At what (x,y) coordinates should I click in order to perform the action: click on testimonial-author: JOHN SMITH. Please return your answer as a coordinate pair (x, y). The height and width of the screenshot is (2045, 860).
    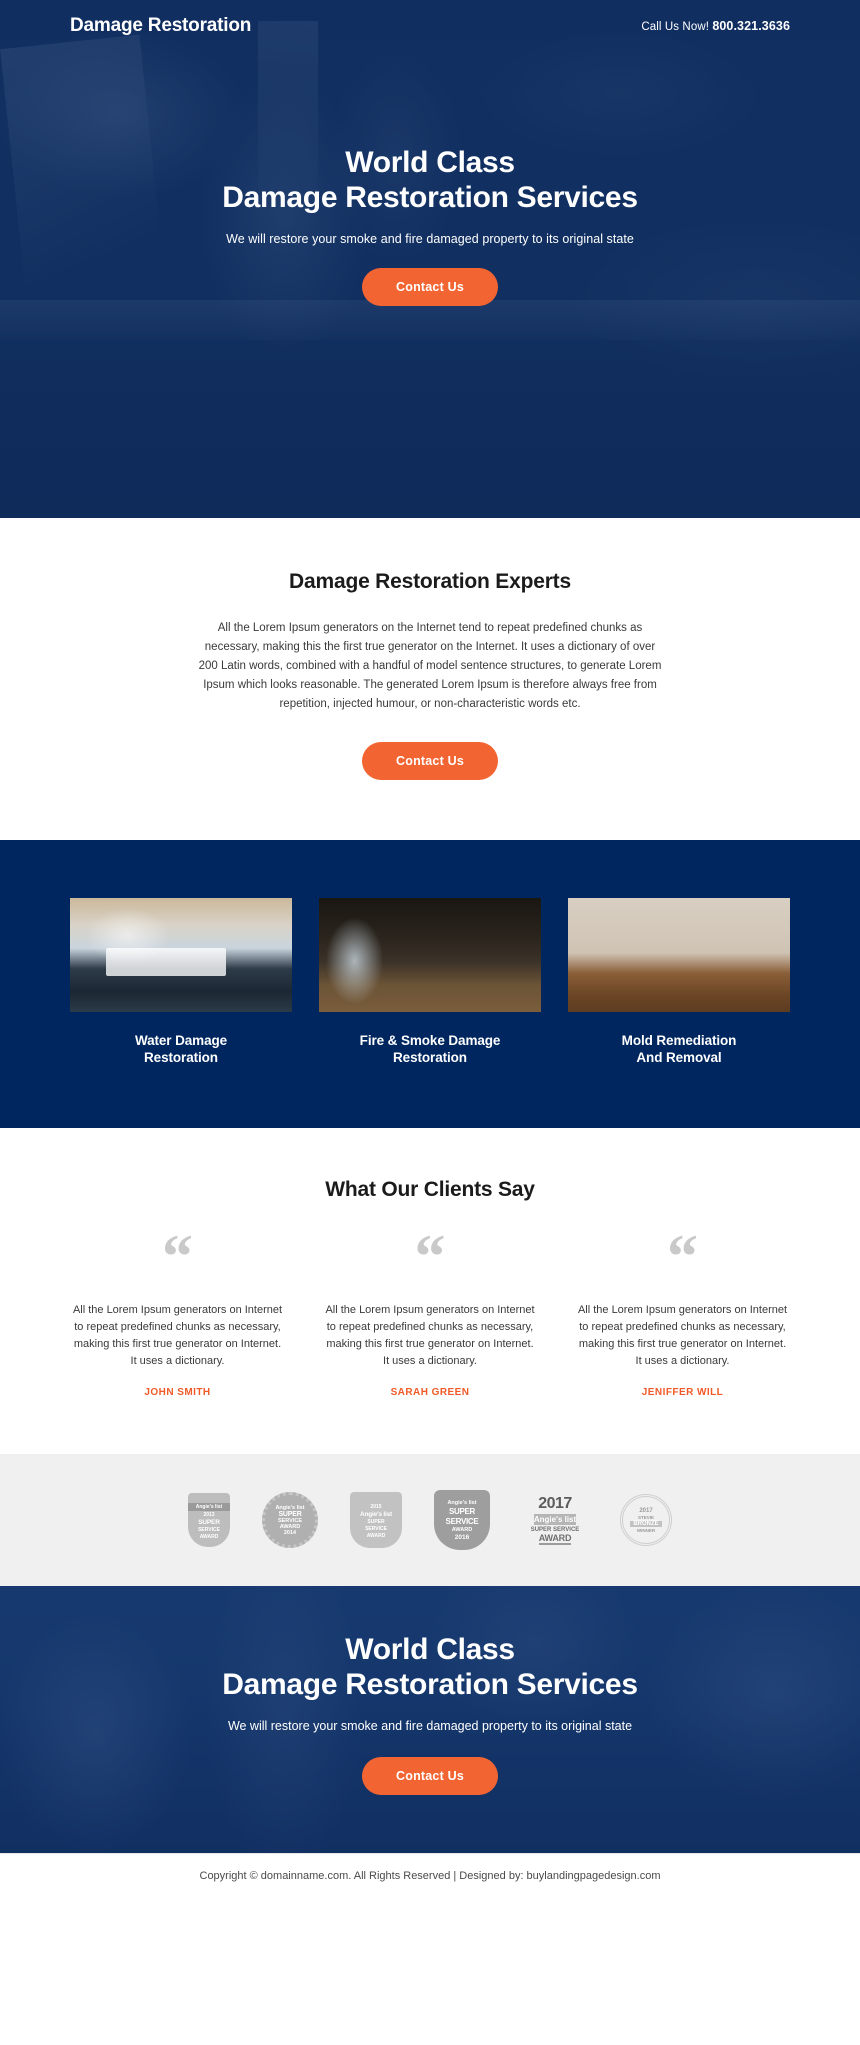
    Looking at the image, I should click on (177, 1392).